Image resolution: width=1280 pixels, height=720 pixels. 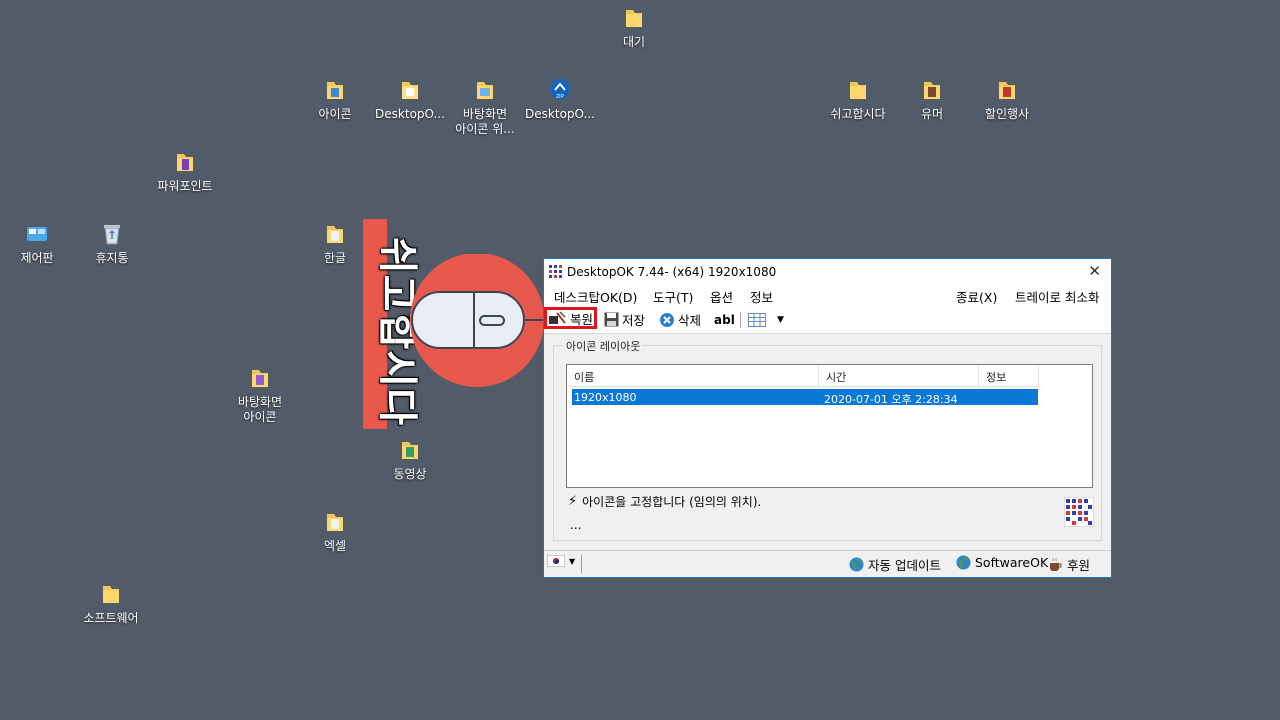 I want to click on icon-label: 동영상, so click(x=410, y=474).